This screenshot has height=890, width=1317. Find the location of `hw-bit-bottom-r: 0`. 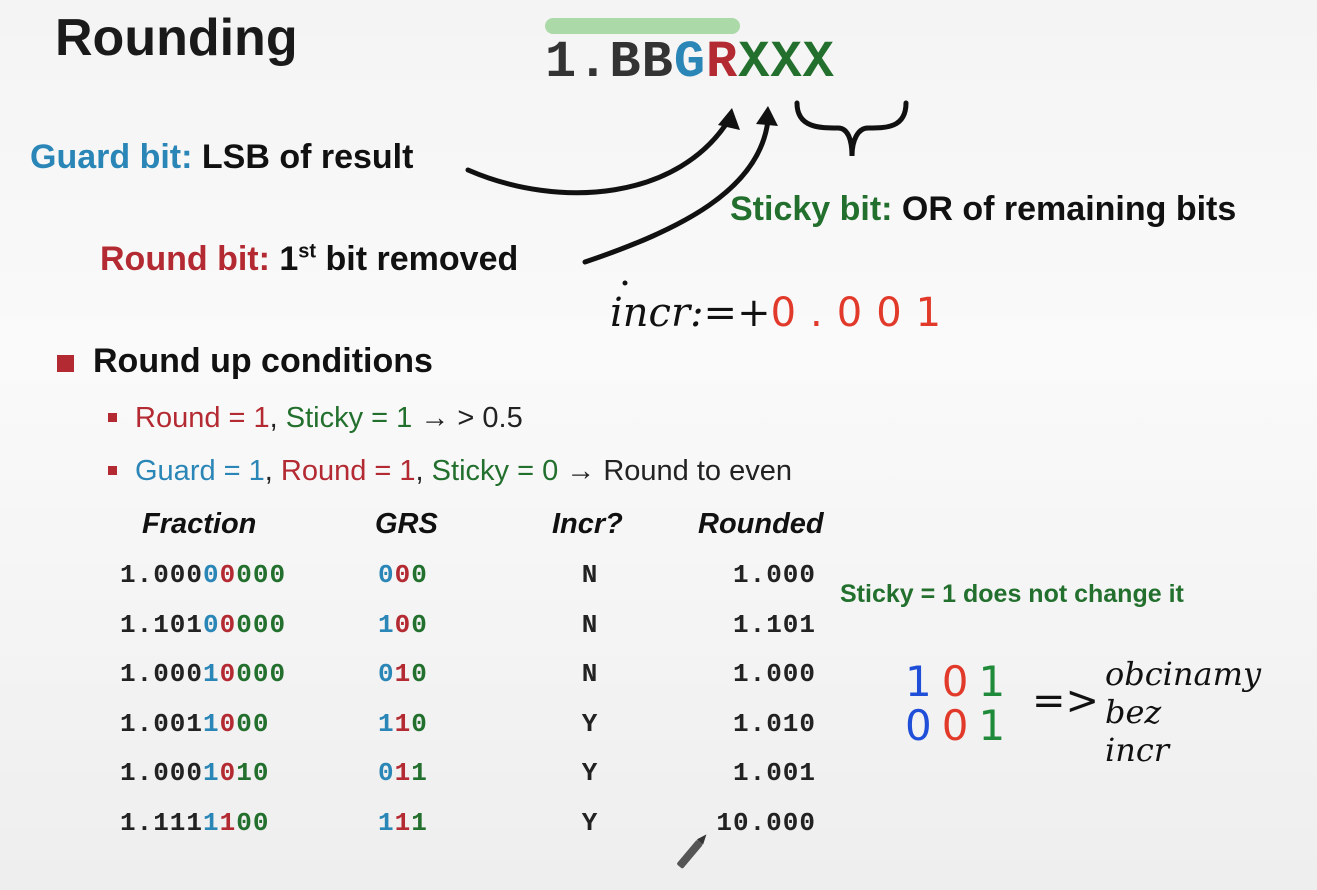

hw-bit-bottom-r: 0 is located at coordinates (960, 725).